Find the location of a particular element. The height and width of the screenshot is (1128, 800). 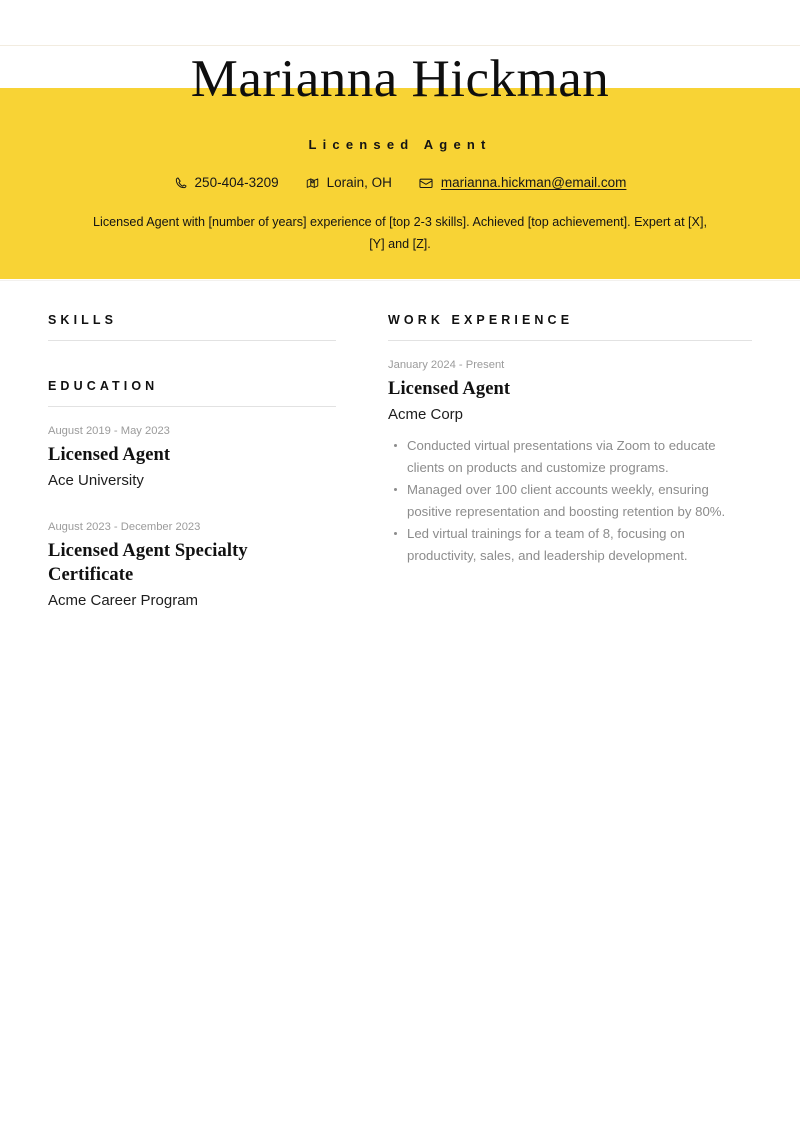

contact-location: Lorain, OH is located at coordinates (348, 183).